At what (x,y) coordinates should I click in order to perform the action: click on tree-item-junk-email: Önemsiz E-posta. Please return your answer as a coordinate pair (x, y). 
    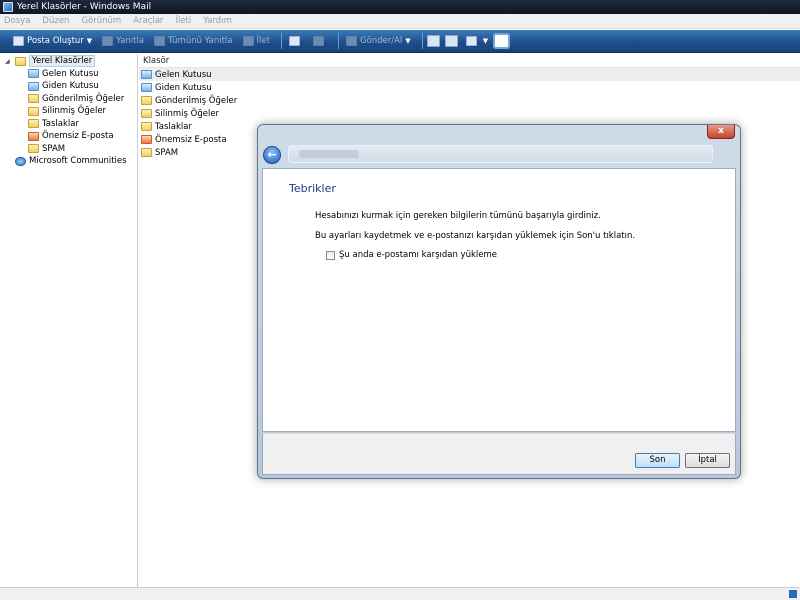
    Looking at the image, I should click on (68, 136).